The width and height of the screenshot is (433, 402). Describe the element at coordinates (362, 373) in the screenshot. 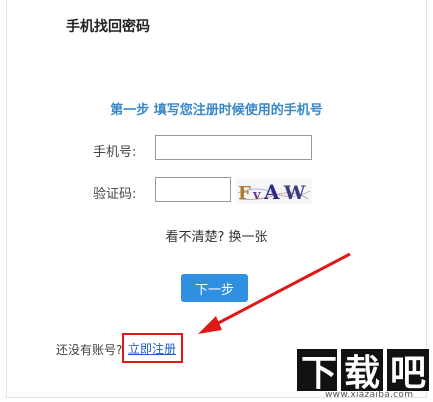

I see `svg-text: 载` at that location.